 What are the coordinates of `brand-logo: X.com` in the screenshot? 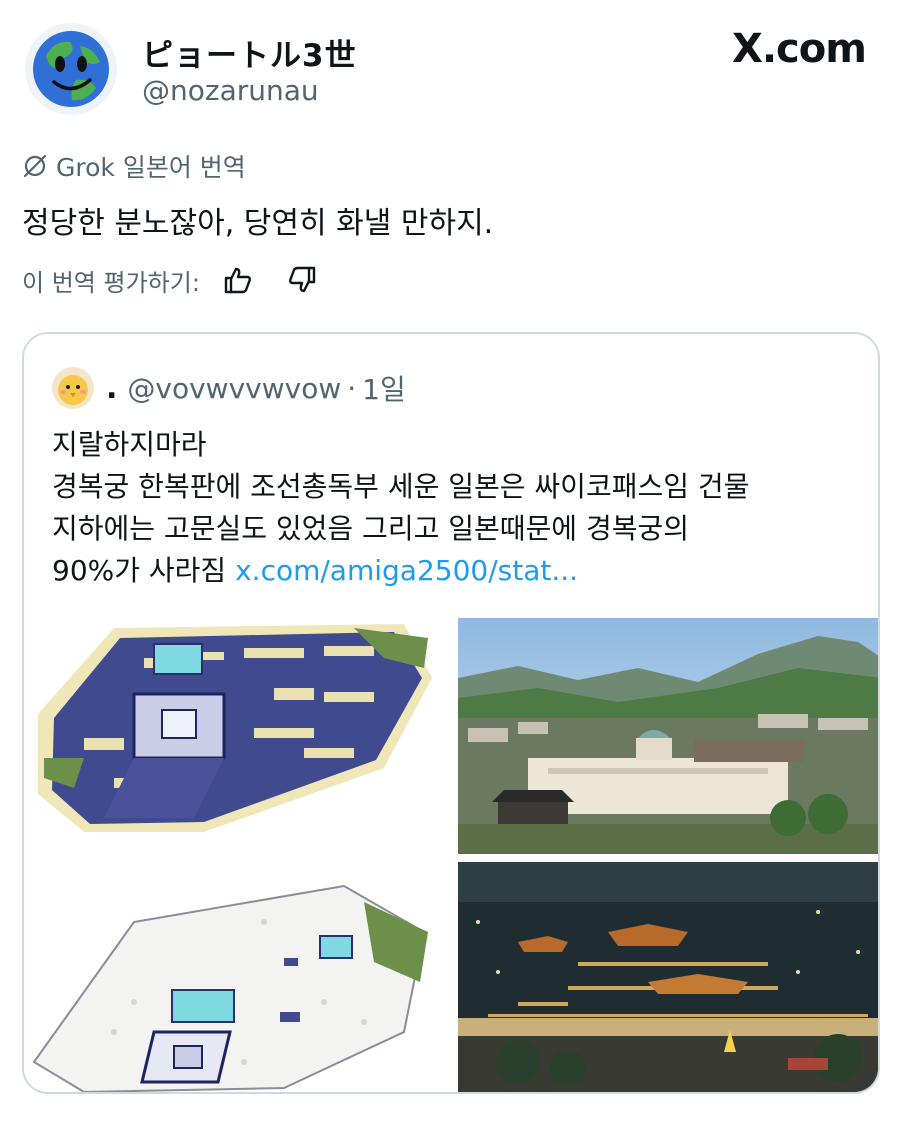 It's located at (799, 49).